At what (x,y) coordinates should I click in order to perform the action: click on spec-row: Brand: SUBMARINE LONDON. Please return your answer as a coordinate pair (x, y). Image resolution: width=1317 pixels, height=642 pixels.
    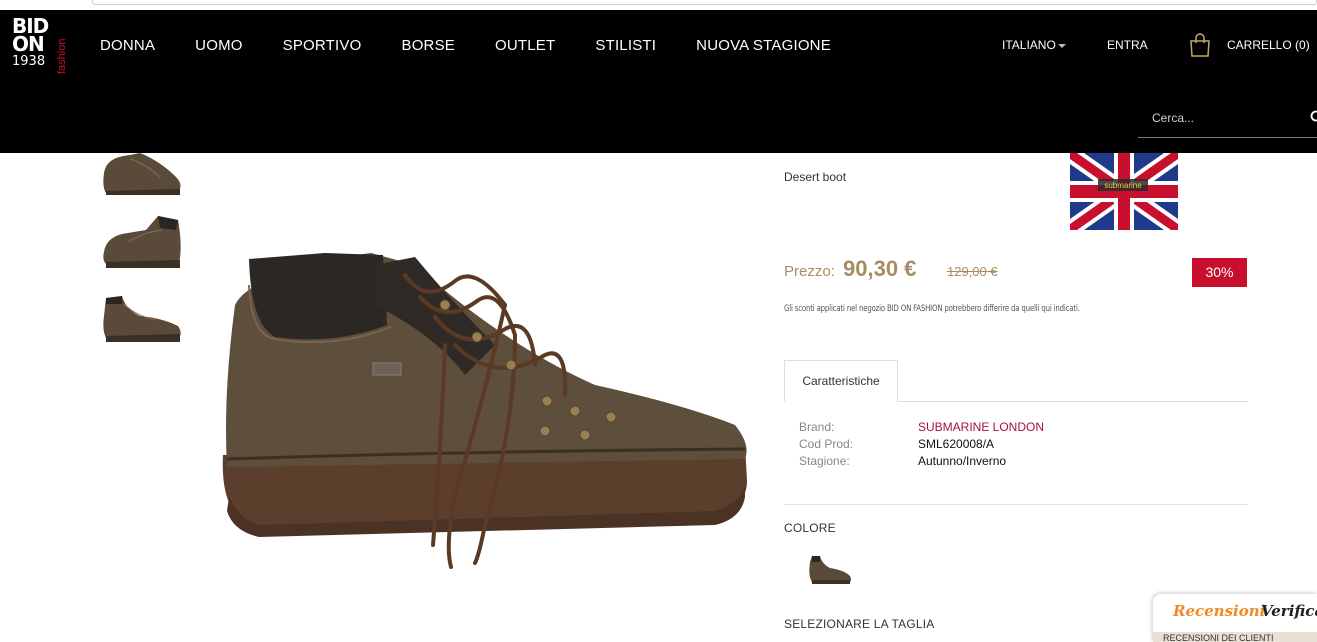
    Looking at the image, I should click on (949, 428).